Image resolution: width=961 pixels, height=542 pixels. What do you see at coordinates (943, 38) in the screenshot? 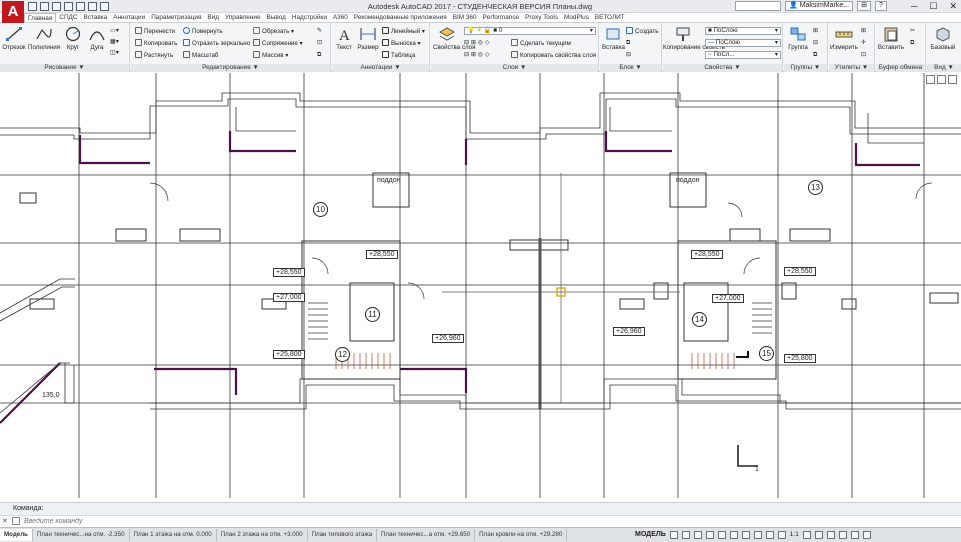
I see `base-view-button: Базовый` at bounding box center [943, 38].